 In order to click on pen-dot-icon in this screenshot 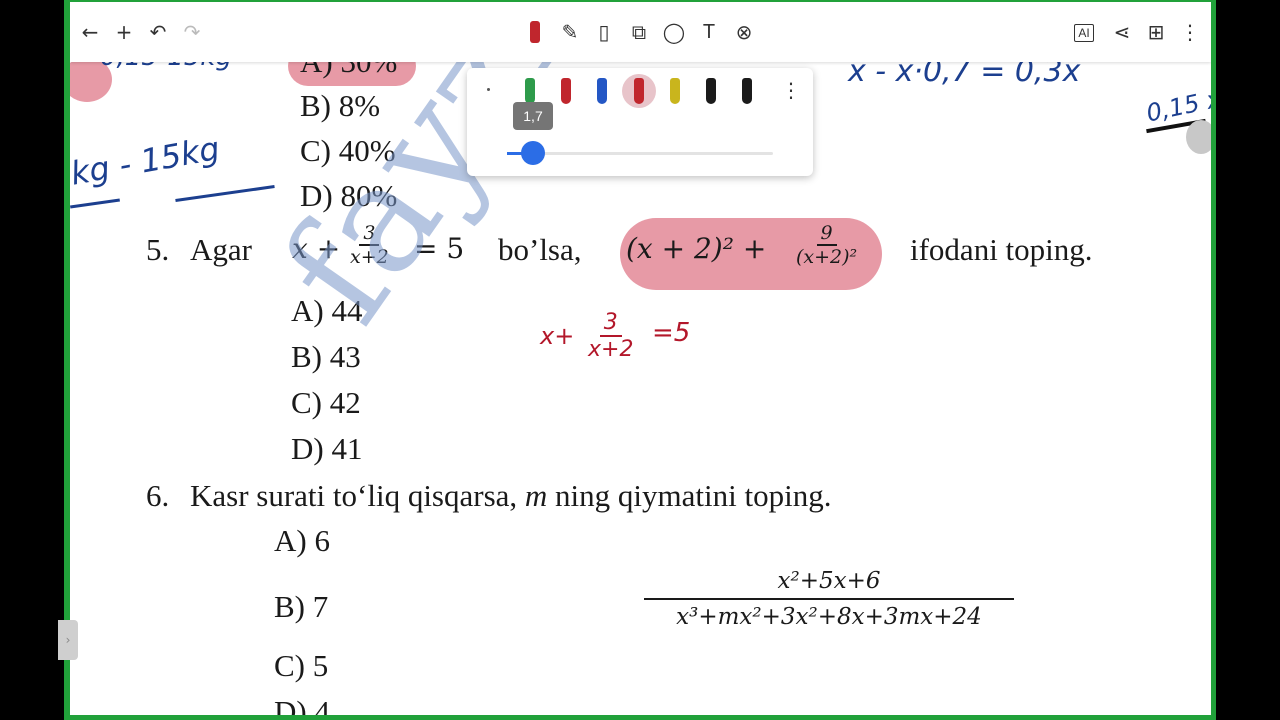, I will do `click(488, 89)`.